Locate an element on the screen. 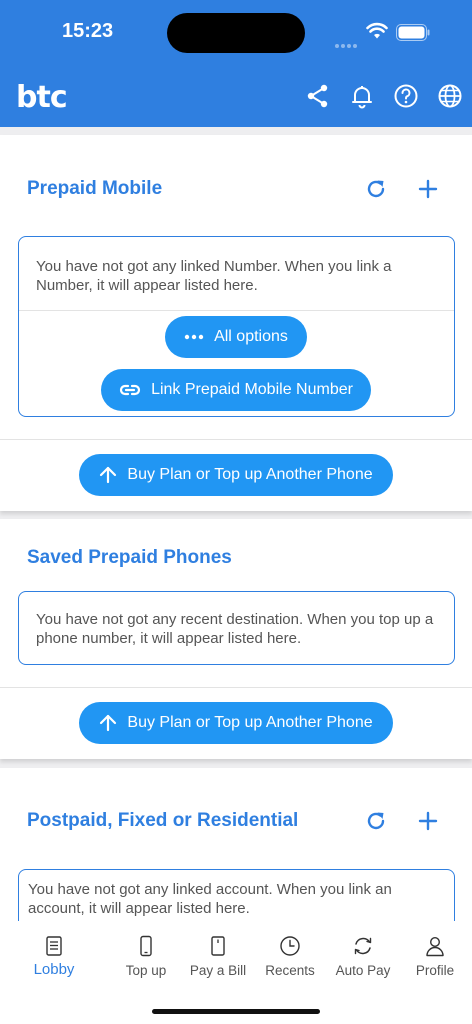 The width and height of the screenshot is (472, 1024). tab-recents: Recents is located at coordinates (290, 956).